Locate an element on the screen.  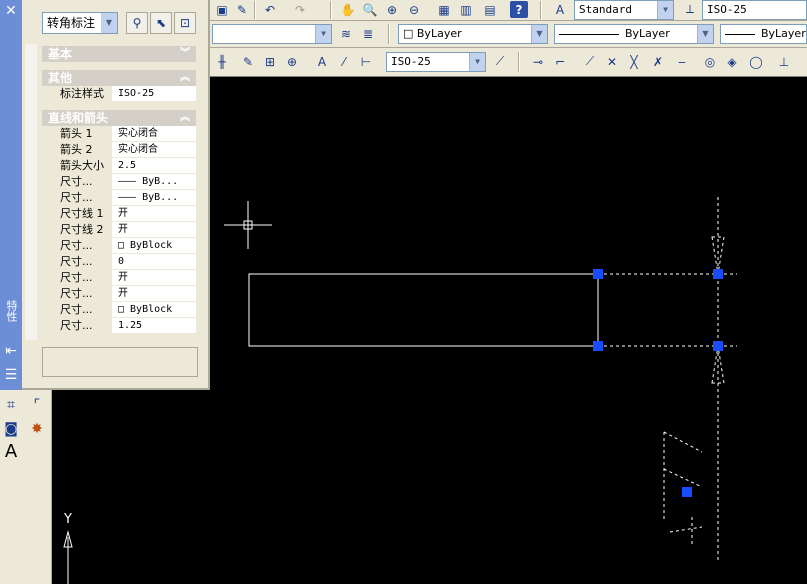
color-swatch: □ is located at coordinates (410, 33).